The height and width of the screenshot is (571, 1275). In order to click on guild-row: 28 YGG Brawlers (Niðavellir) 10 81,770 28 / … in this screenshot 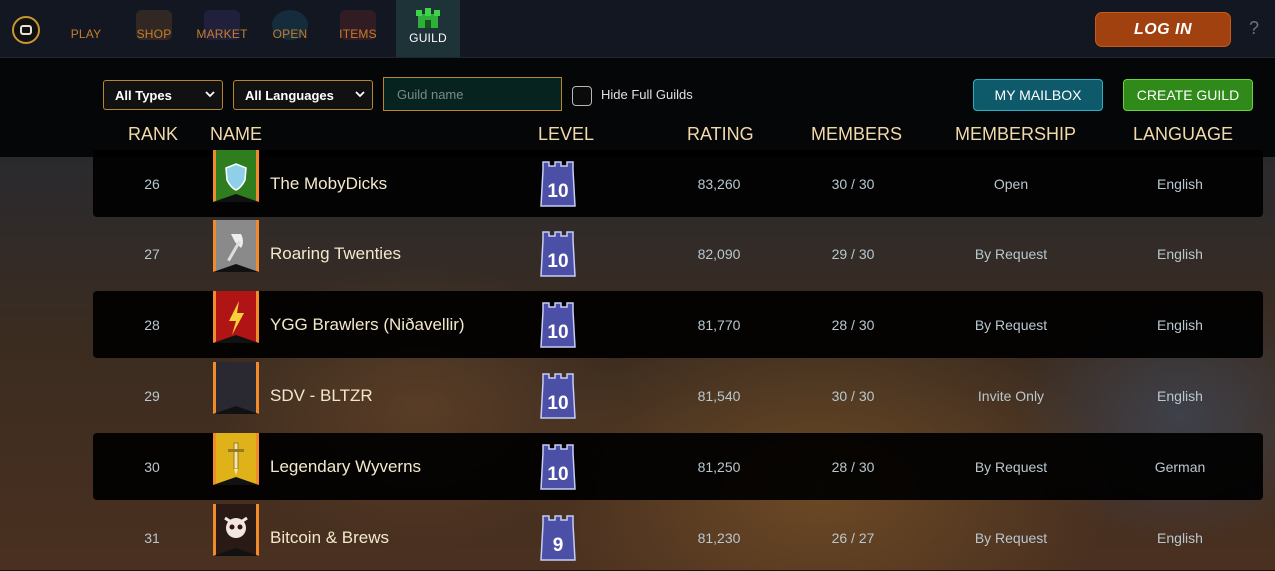, I will do `click(678, 324)`.